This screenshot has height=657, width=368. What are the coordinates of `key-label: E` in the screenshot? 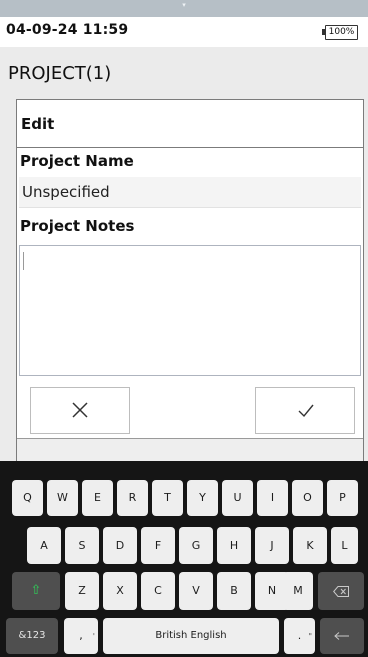 It's located at (97, 497).